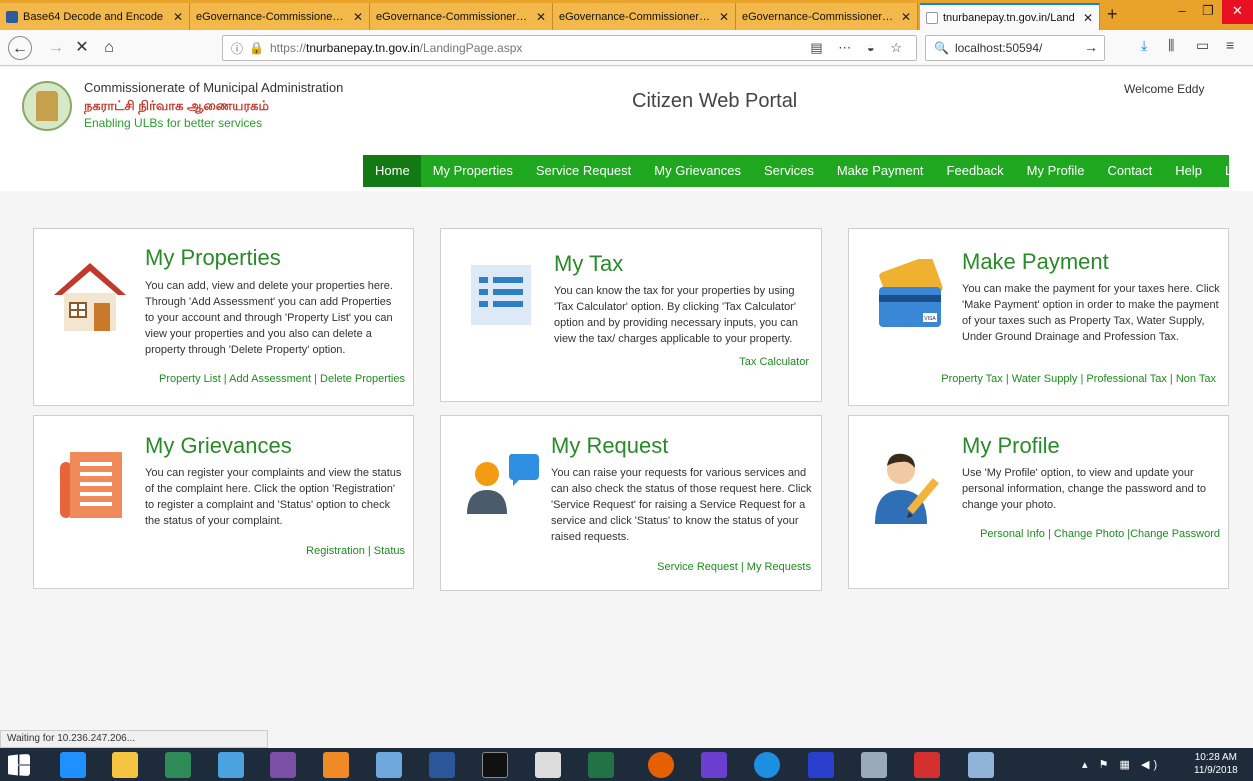 The height and width of the screenshot is (781, 1253). What do you see at coordinates (601, 765) in the screenshot?
I see `excel-icon` at bounding box center [601, 765].